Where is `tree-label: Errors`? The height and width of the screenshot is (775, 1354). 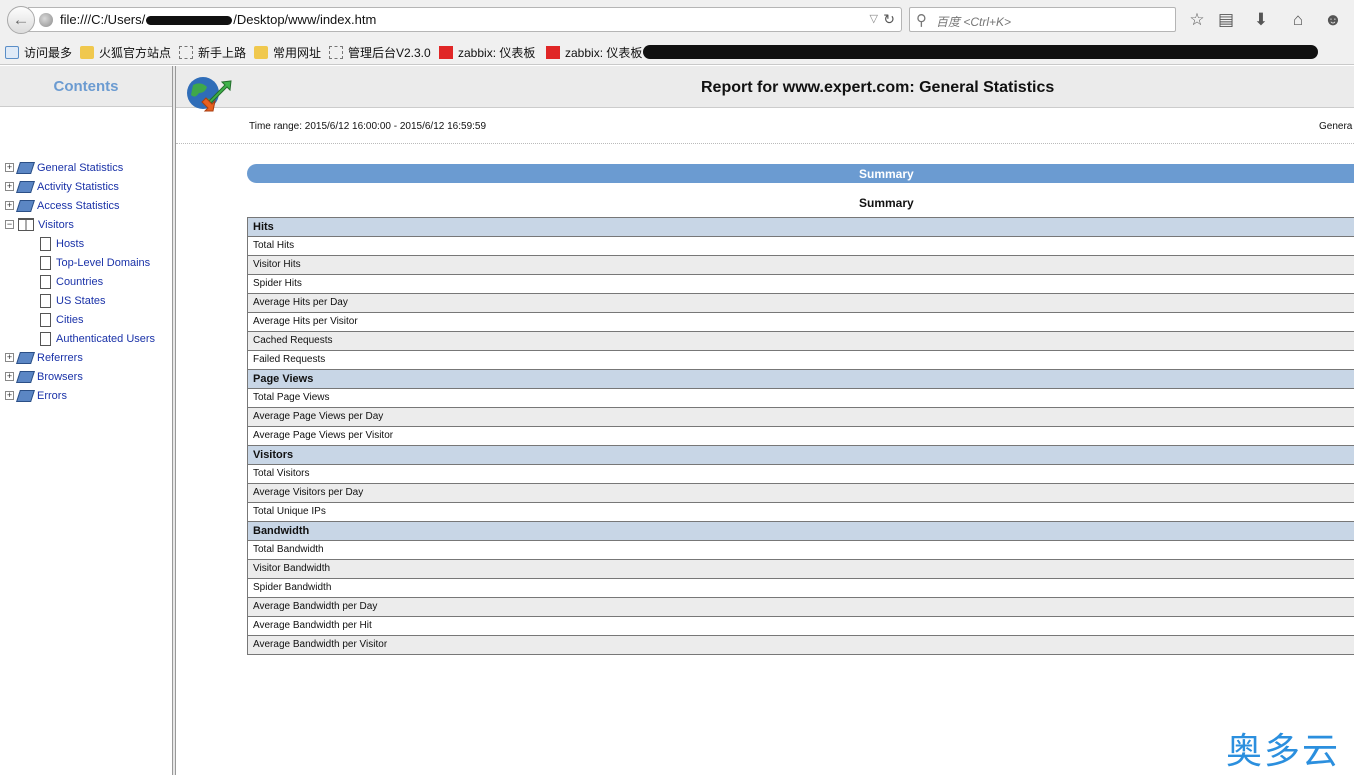
tree-label: Errors is located at coordinates (52, 395).